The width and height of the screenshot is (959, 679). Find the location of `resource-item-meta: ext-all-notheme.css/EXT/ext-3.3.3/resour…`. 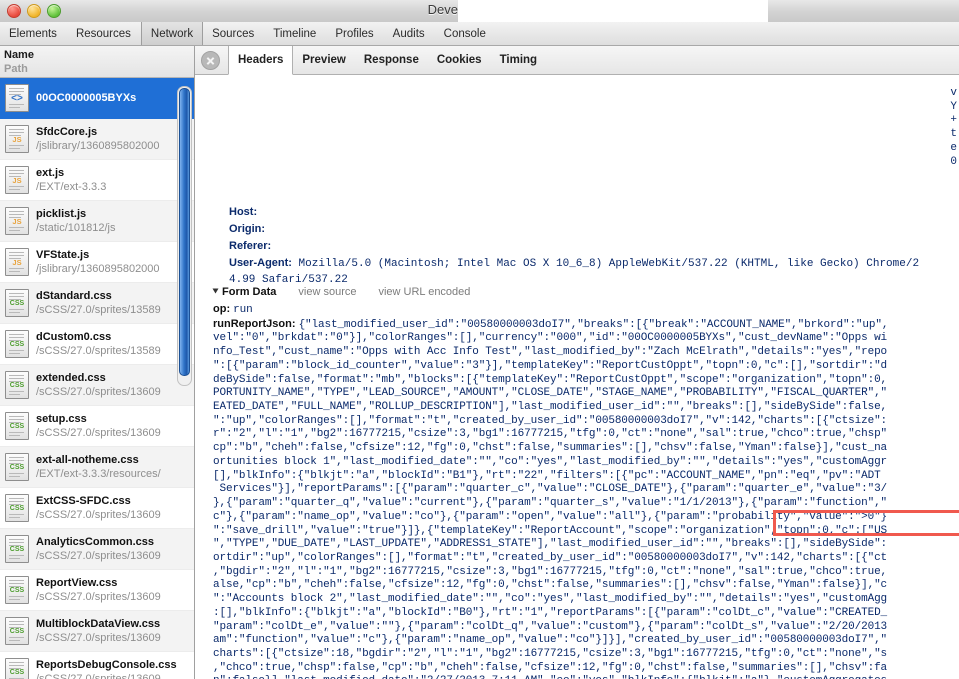

resource-item-meta: ext-all-notheme.css/EXT/ext-3.3.3/resour… is located at coordinates (98, 467).